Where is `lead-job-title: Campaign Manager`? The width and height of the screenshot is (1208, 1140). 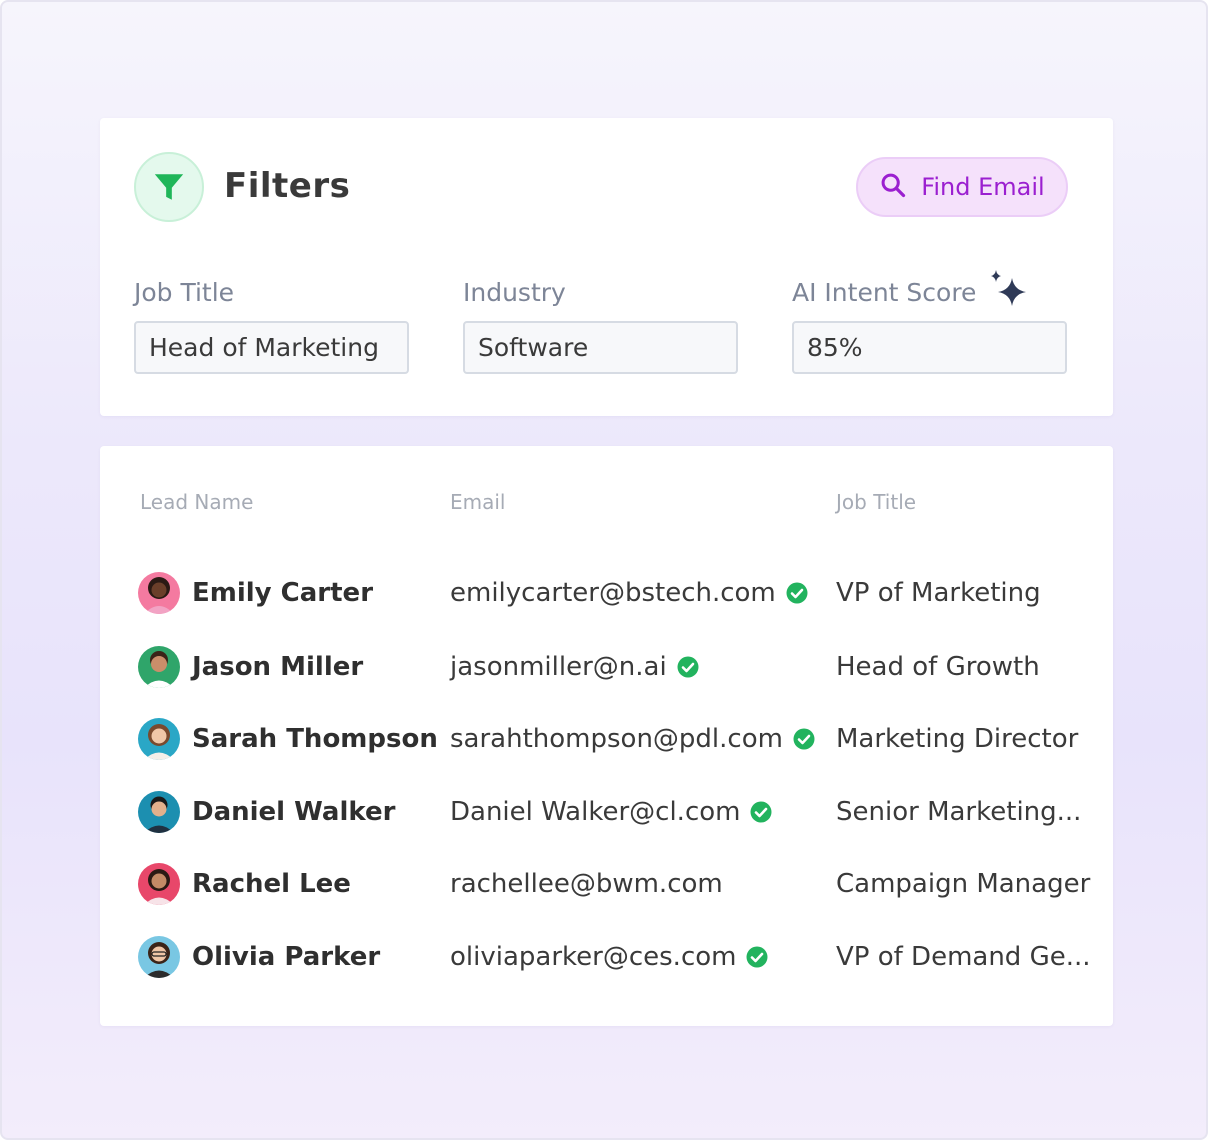 lead-job-title: Campaign Manager is located at coordinates (963, 884).